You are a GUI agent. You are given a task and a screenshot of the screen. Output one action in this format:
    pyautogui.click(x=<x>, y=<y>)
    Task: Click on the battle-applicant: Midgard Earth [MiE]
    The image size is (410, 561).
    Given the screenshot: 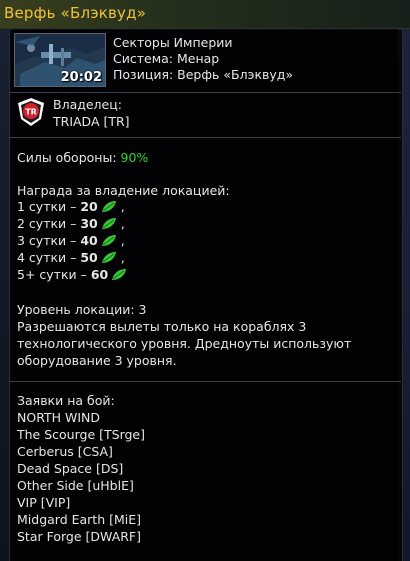 What is the action you would take?
    pyautogui.click(x=79, y=519)
    